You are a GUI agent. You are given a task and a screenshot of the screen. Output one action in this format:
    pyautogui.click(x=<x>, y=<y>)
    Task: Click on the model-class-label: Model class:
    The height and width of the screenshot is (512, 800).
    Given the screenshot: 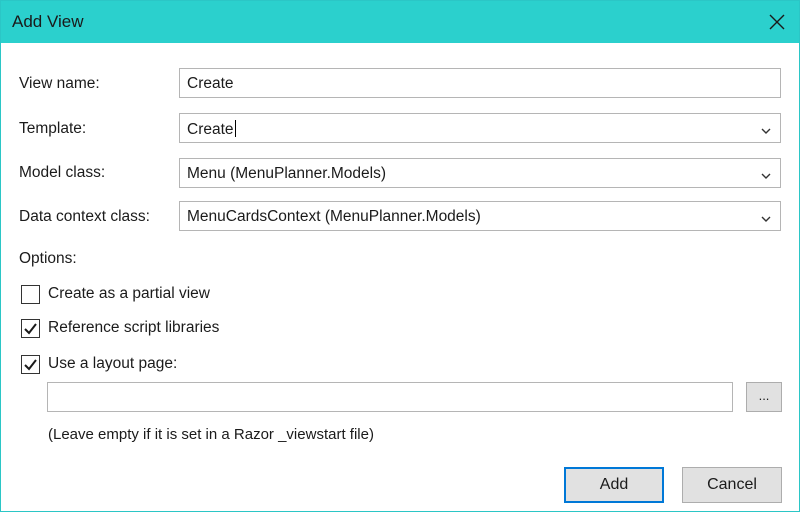 What is the action you would take?
    pyautogui.click(x=62, y=172)
    